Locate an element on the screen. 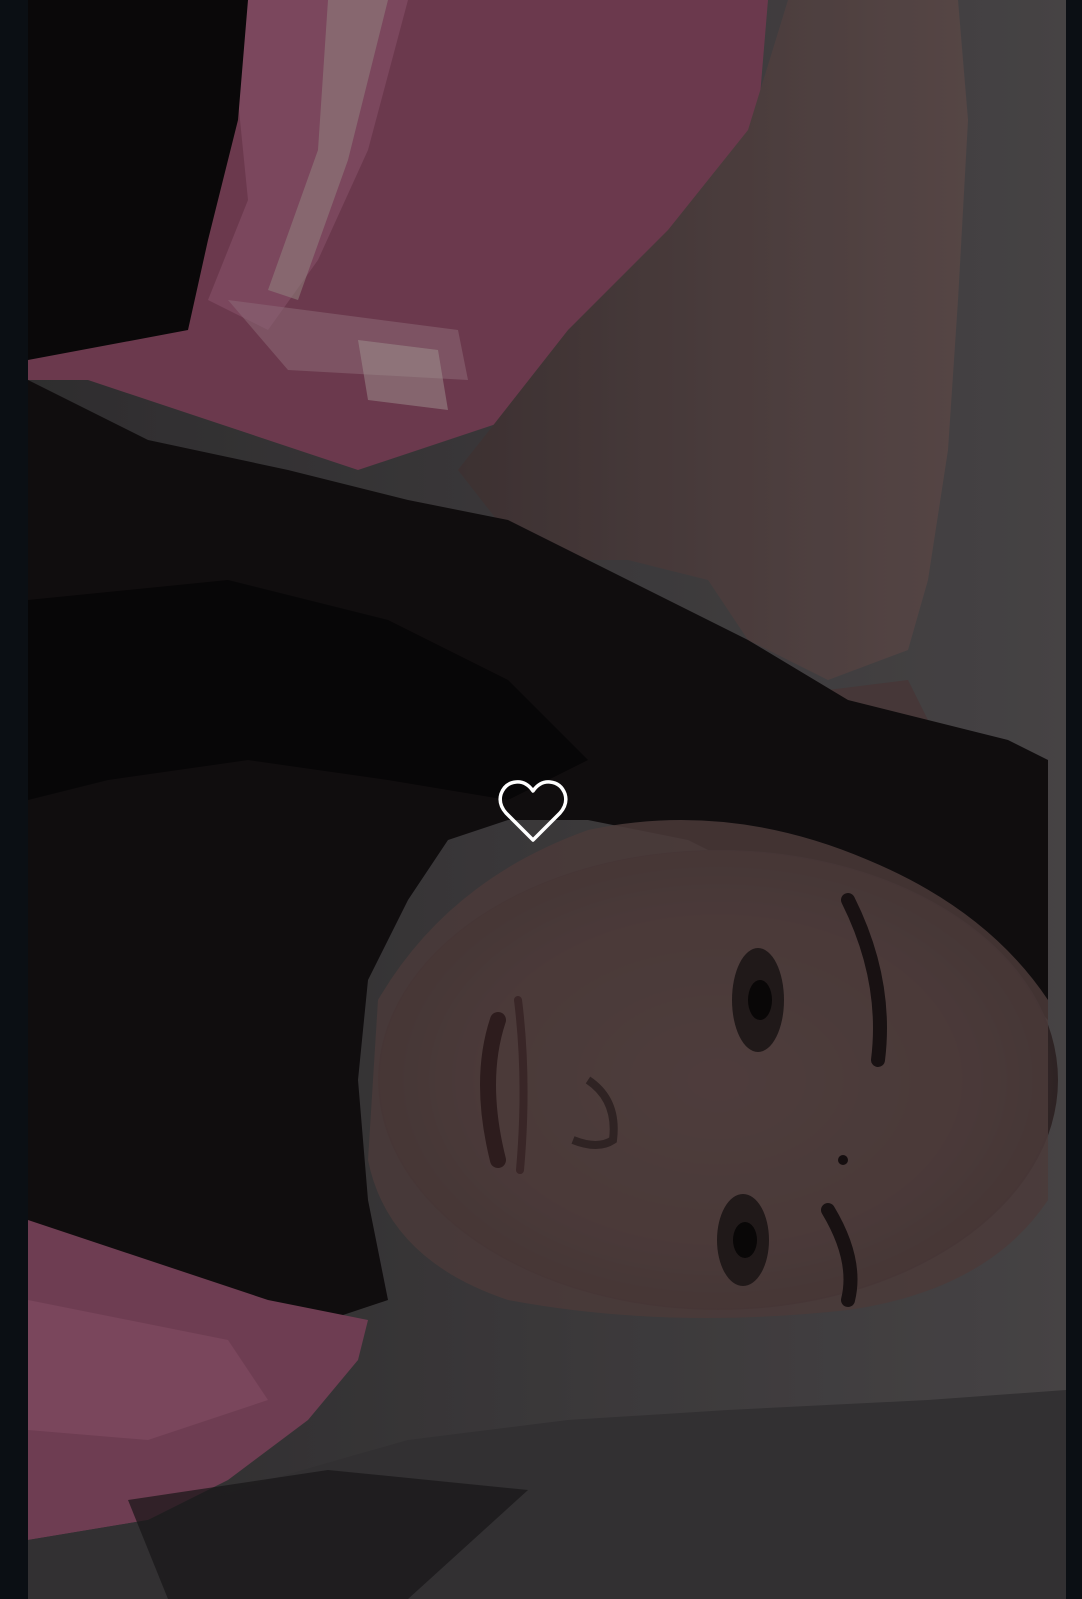  right-border is located at coordinates (1074, 799).